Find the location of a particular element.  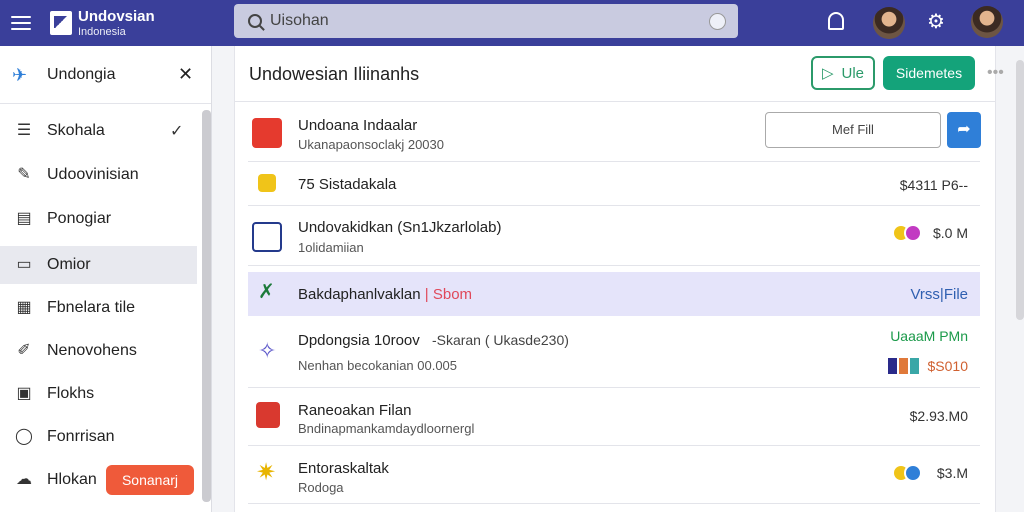

brand-subtitle: Indonesia is located at coordinates (102, 31).